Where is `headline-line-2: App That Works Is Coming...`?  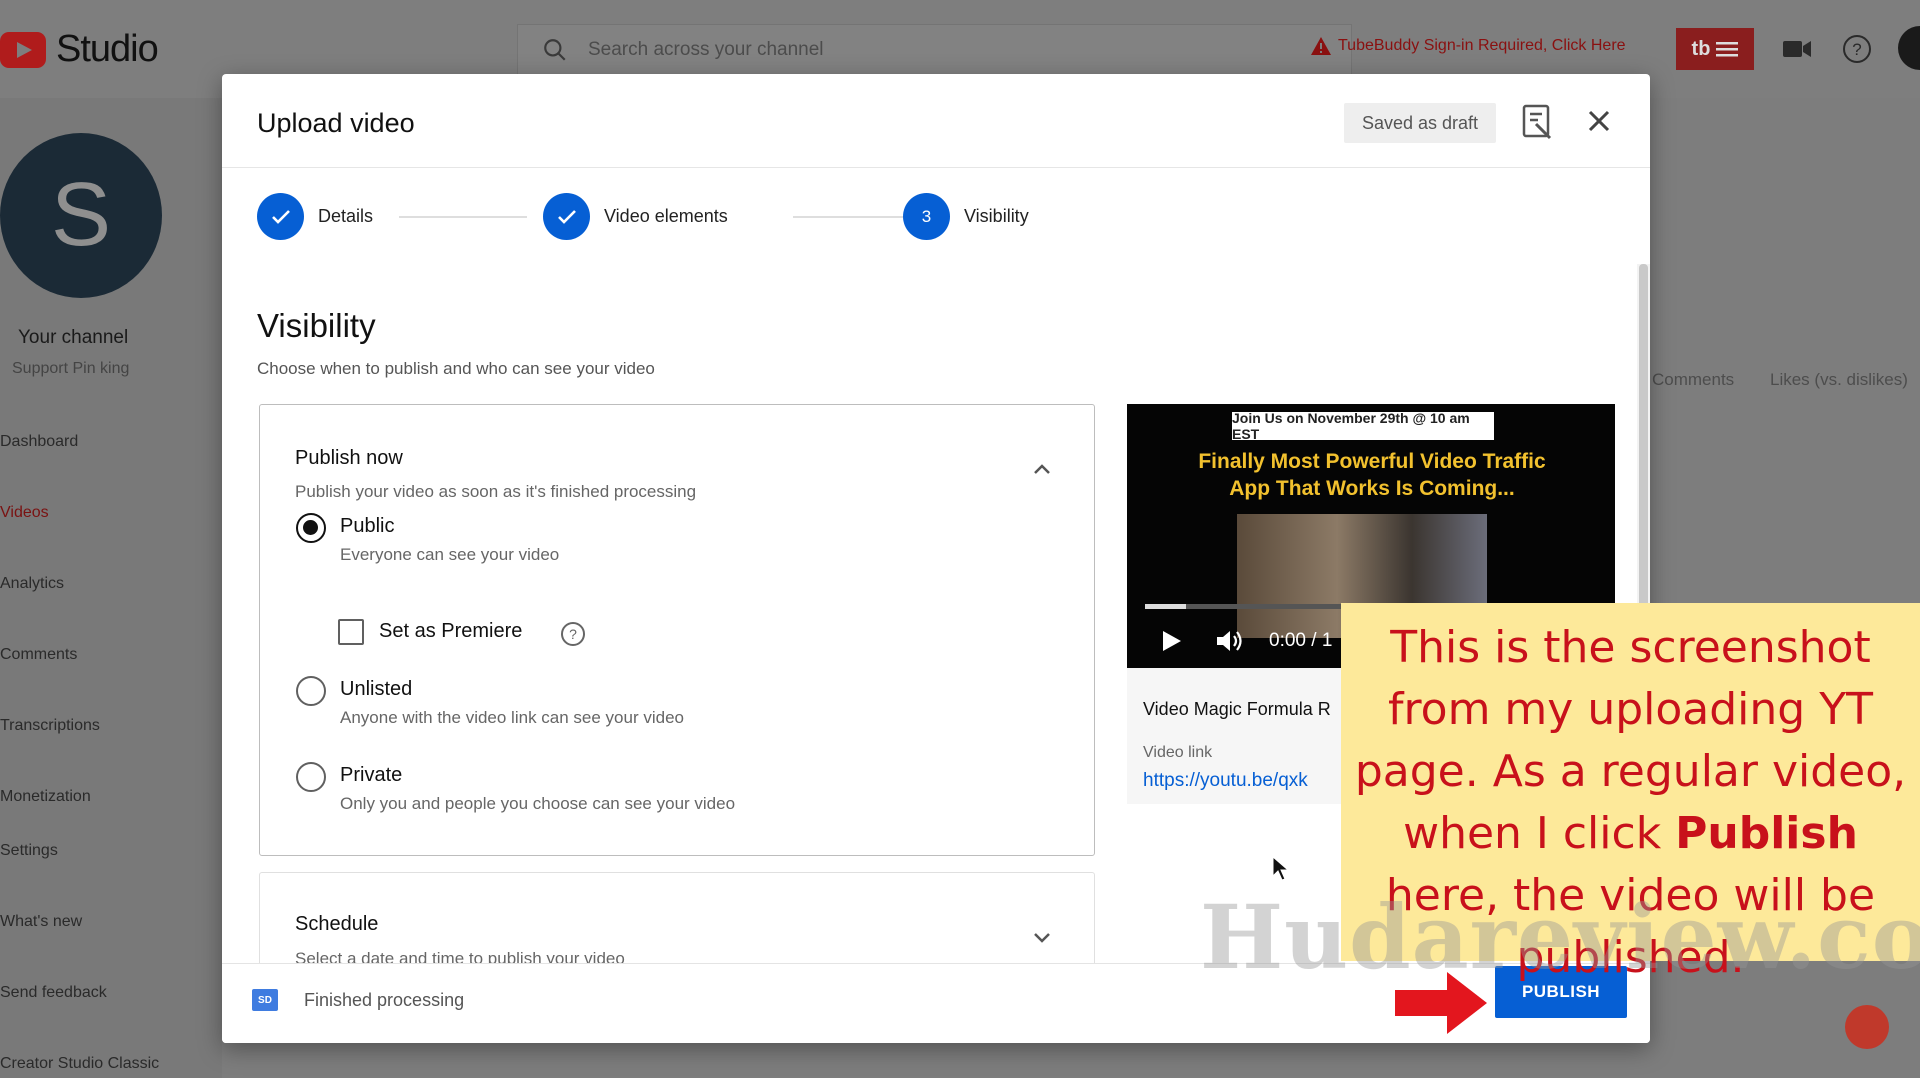 headline-line-2: App That Works Is Coming... is located at coordinates (1372, 488).